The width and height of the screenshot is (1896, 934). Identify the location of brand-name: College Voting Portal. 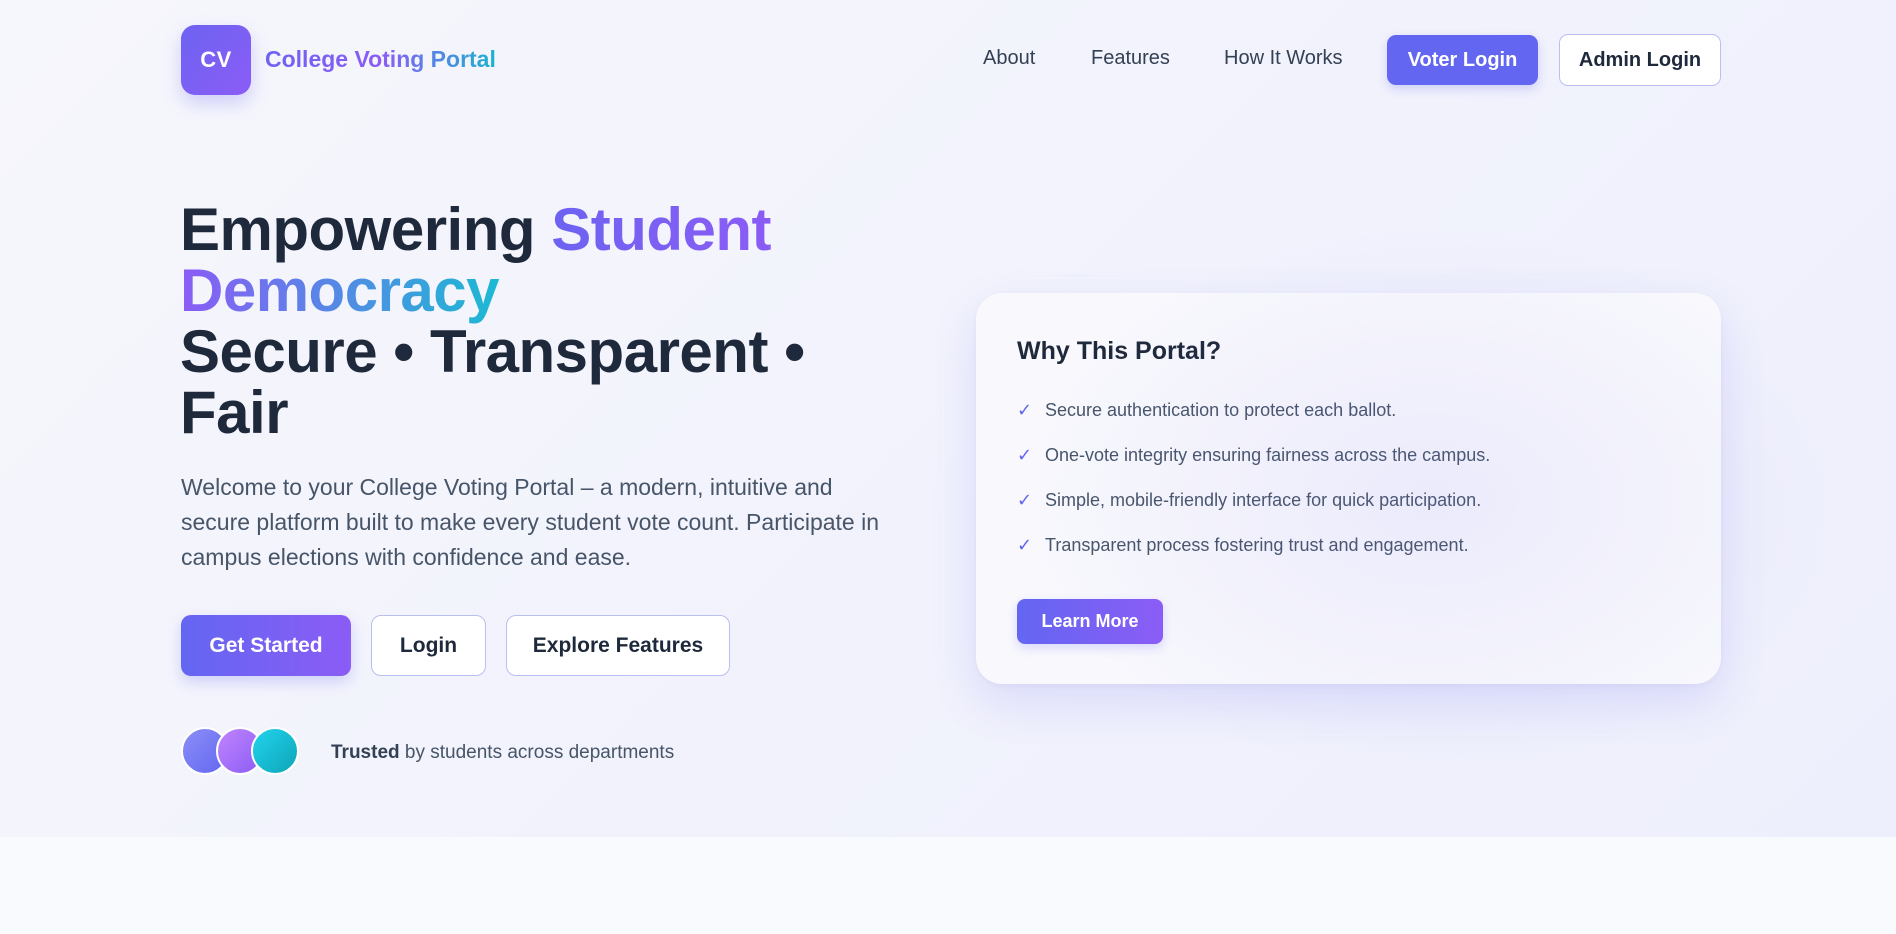
(380, 59).